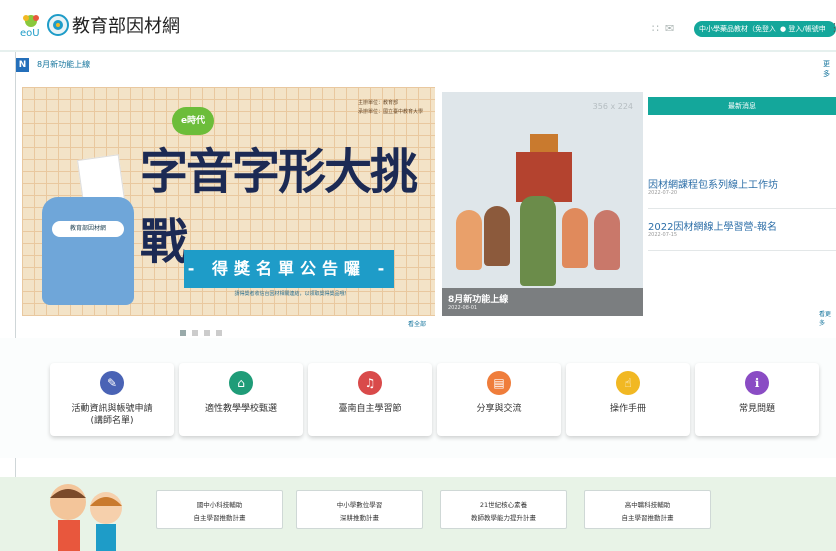  I want to click on program-line1: 21世紀核心素養, so click(503, 505).